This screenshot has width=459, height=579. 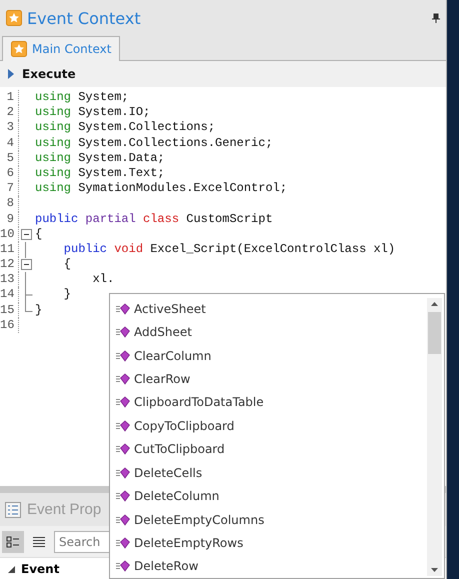 What do you see at coordinates (9, 188) in the screenshot?
I see `line-number: 7` at bounding box center [9, 188].